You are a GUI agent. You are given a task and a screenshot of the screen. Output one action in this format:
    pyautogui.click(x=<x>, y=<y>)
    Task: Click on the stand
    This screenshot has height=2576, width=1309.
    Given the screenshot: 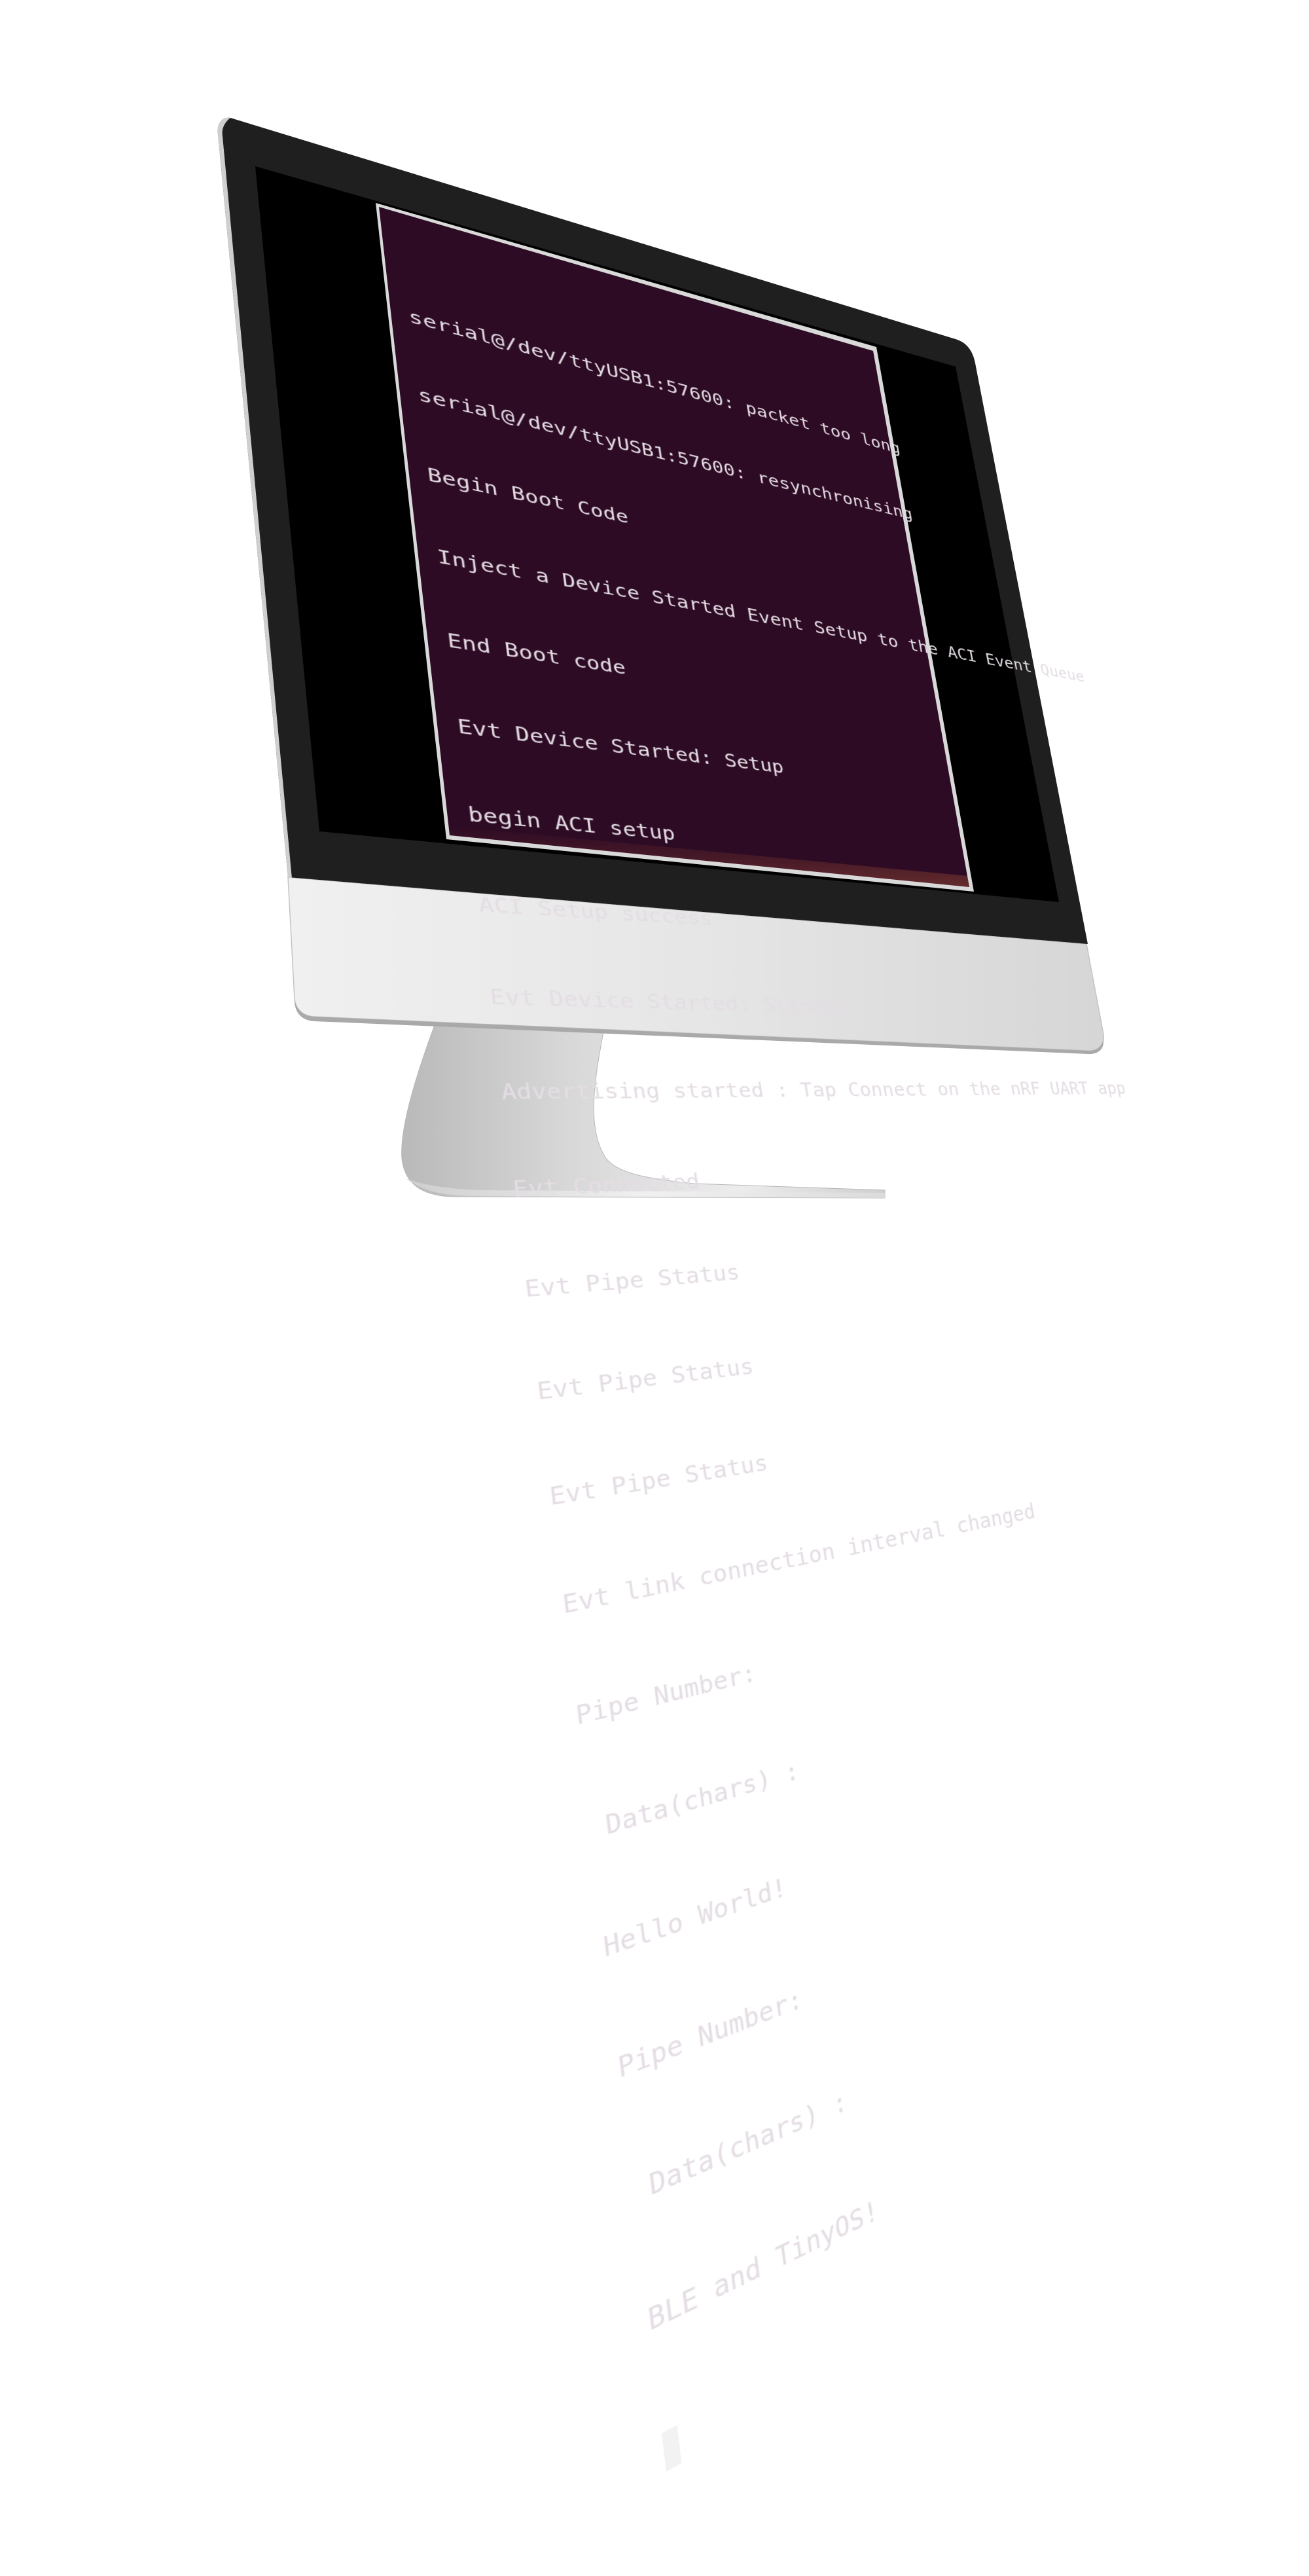 What is the action you would take?
    pyautogui.click(x=643, y=1108)
    